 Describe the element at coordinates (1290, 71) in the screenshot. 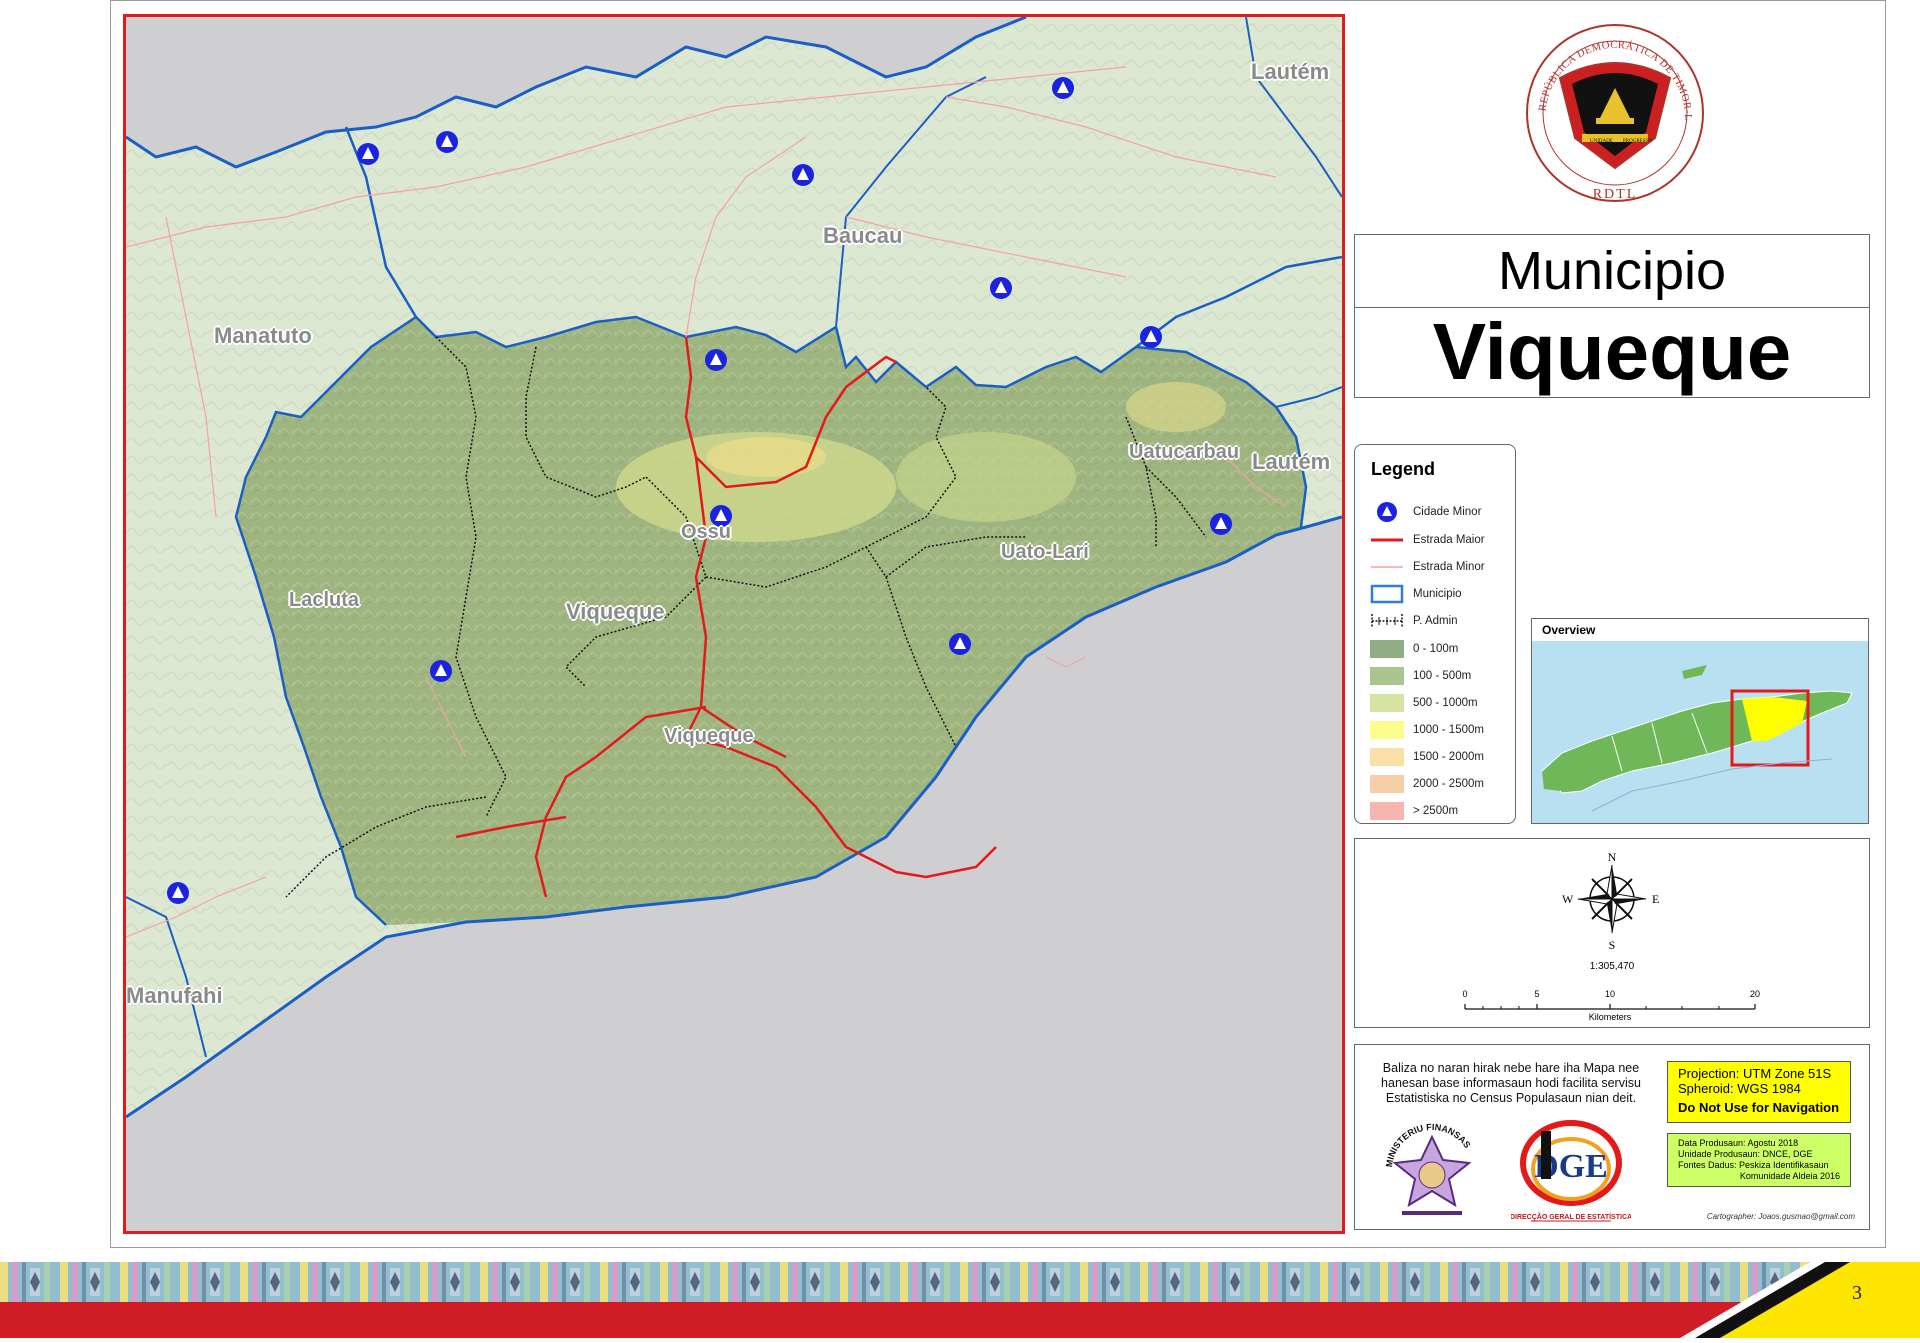

I see `label-lautem-top: Lautém` at that location.